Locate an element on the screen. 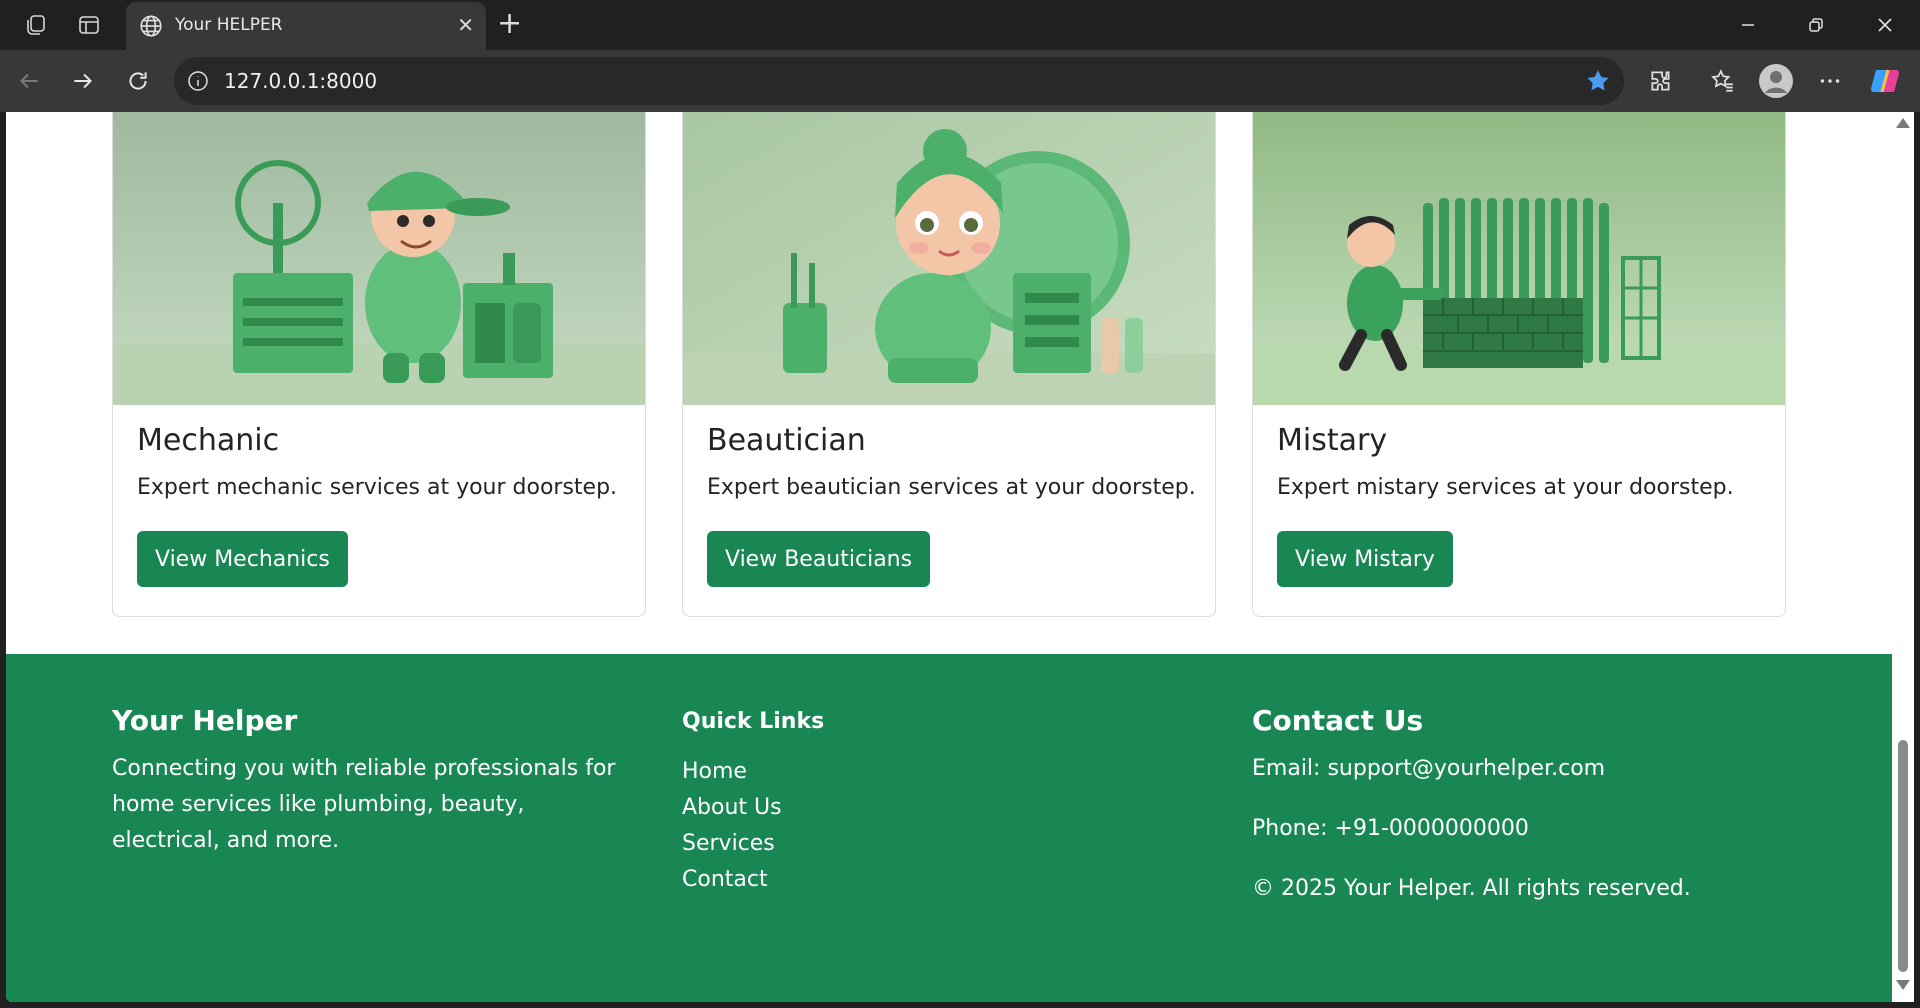  beautician-image is located at coordinates (949, 258).